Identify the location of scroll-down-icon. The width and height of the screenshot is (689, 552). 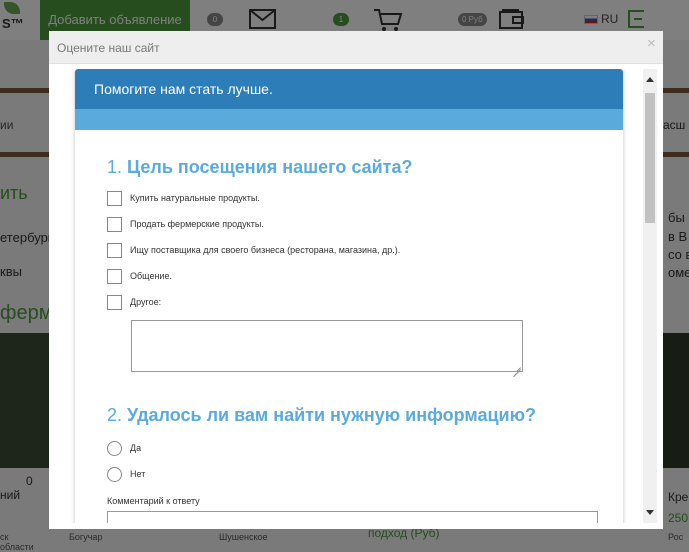
(650, 512).